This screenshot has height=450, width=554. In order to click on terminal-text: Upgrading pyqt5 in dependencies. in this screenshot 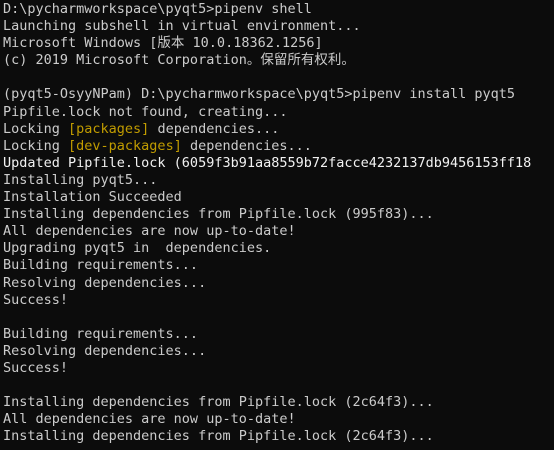, I will do `click(137, 248)`.